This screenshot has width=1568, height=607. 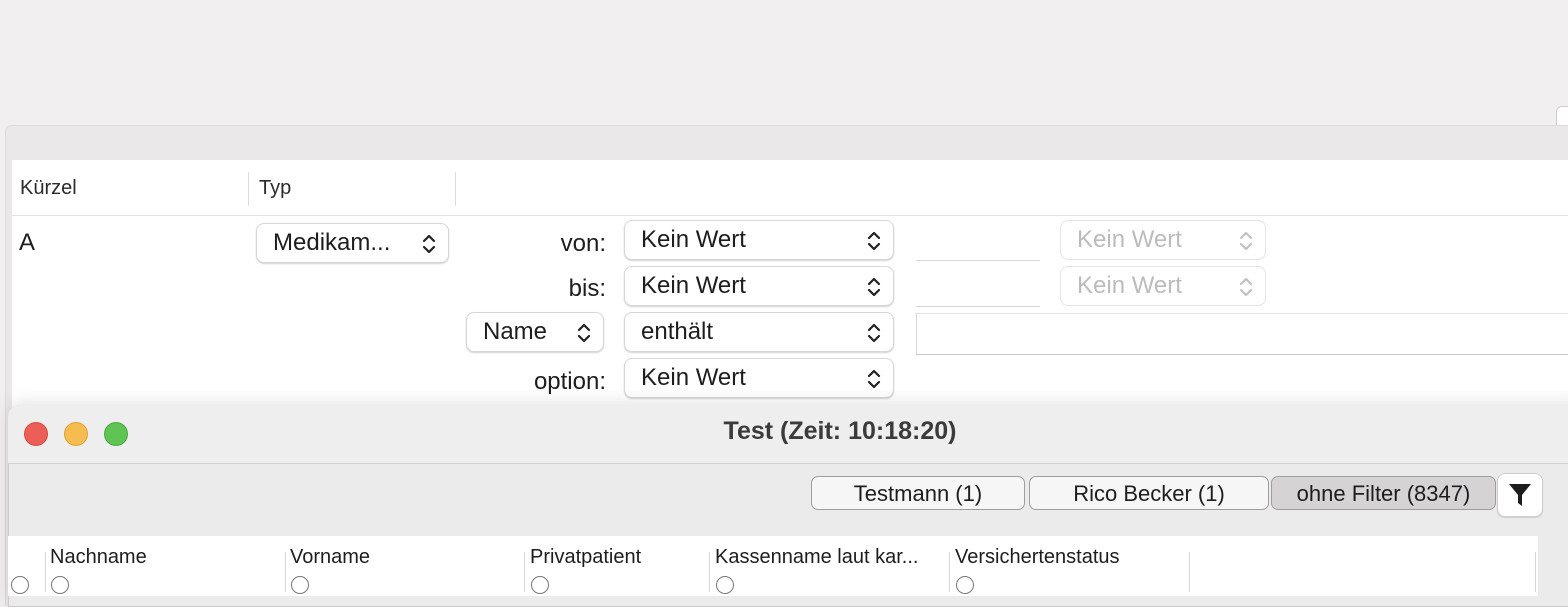 What do you see at coordinates (116, 434) in the screenshot?
I see `zoom-window-button` at bounding box center [116, 434].